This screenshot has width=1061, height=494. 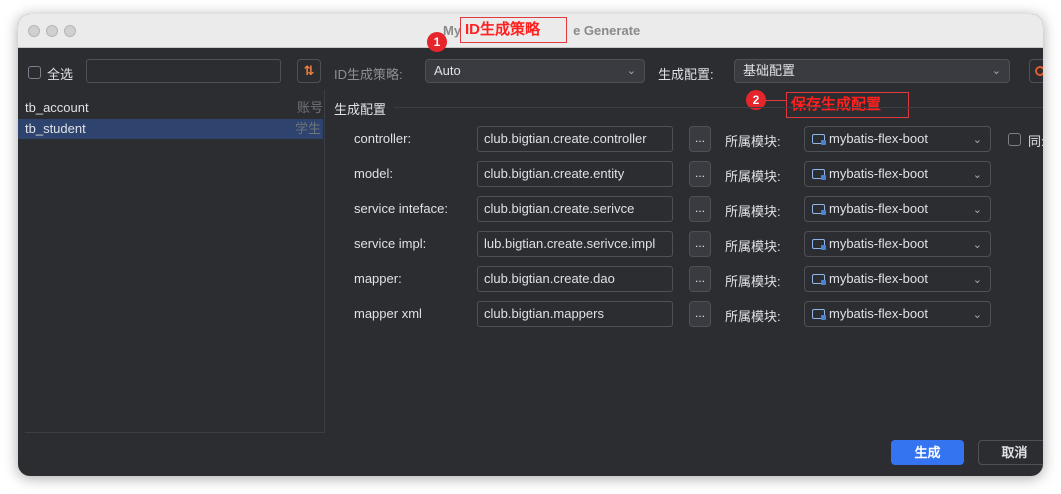 What do you see at coordinates (575, 279) in the screenshot?
I see `package-input: club.bigtian.create.dao` at bounding box center [575, 279].